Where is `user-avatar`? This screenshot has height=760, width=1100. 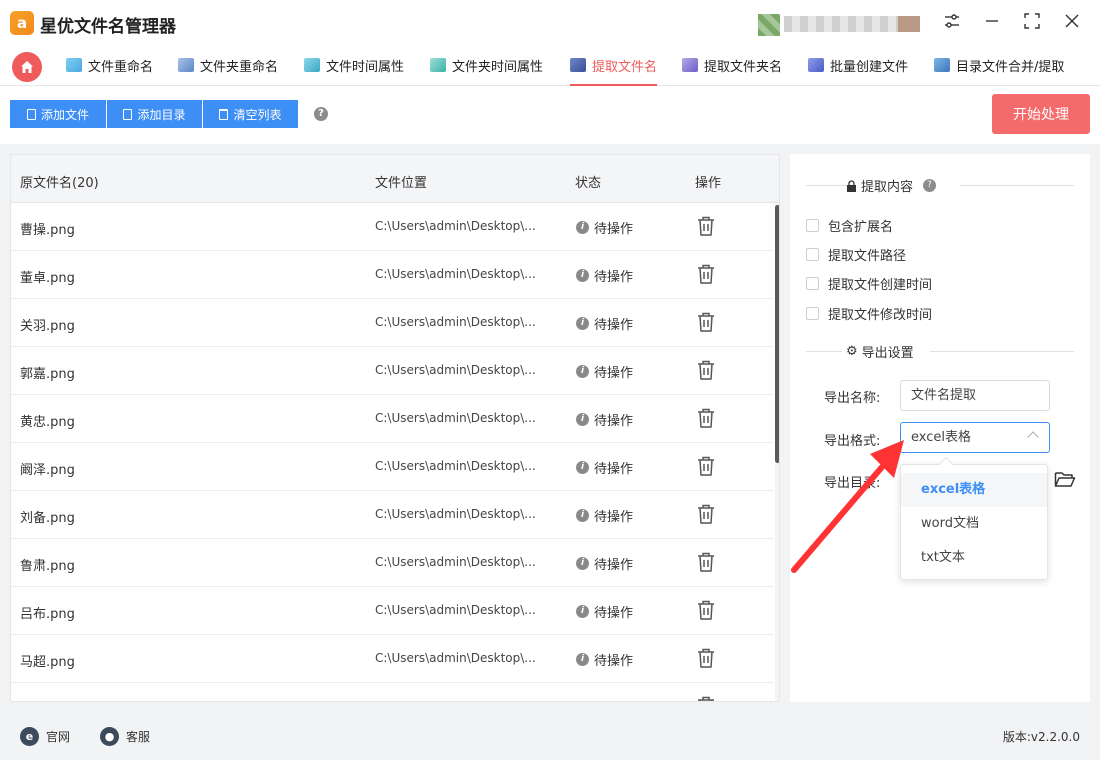
user-avatar is located at coordinates (769, 25).